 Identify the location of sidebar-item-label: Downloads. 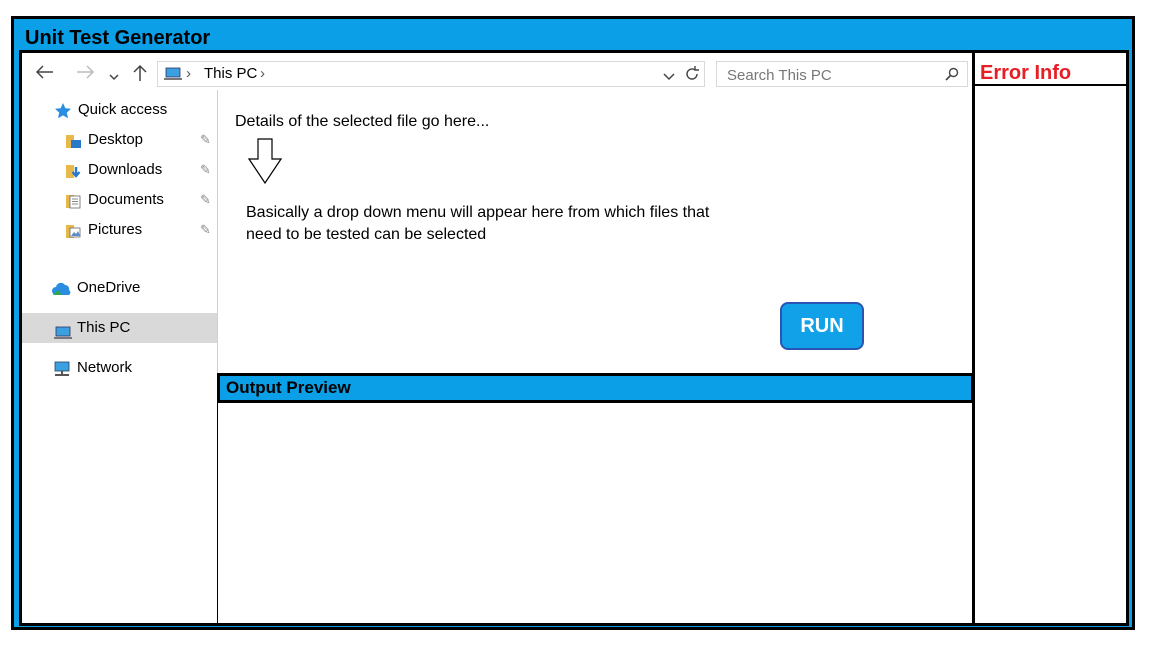
(125, 169).